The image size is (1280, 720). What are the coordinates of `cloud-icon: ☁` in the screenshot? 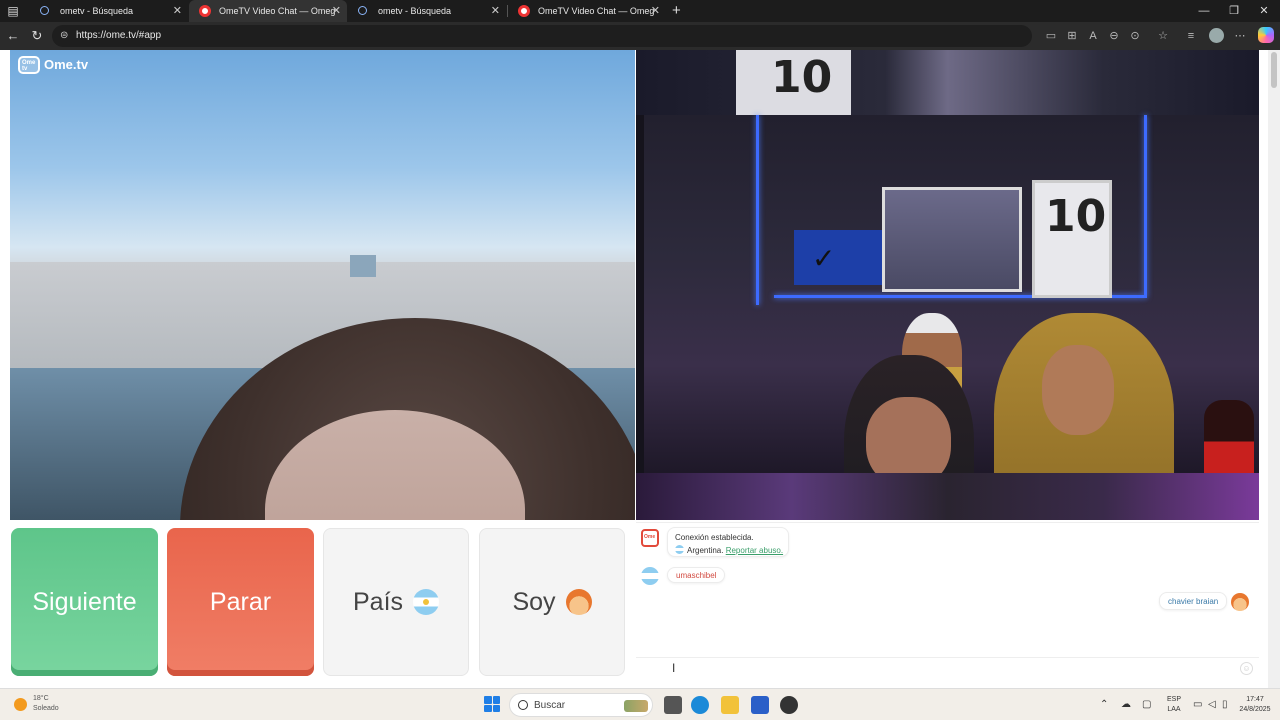 It's located at (1126, 705).